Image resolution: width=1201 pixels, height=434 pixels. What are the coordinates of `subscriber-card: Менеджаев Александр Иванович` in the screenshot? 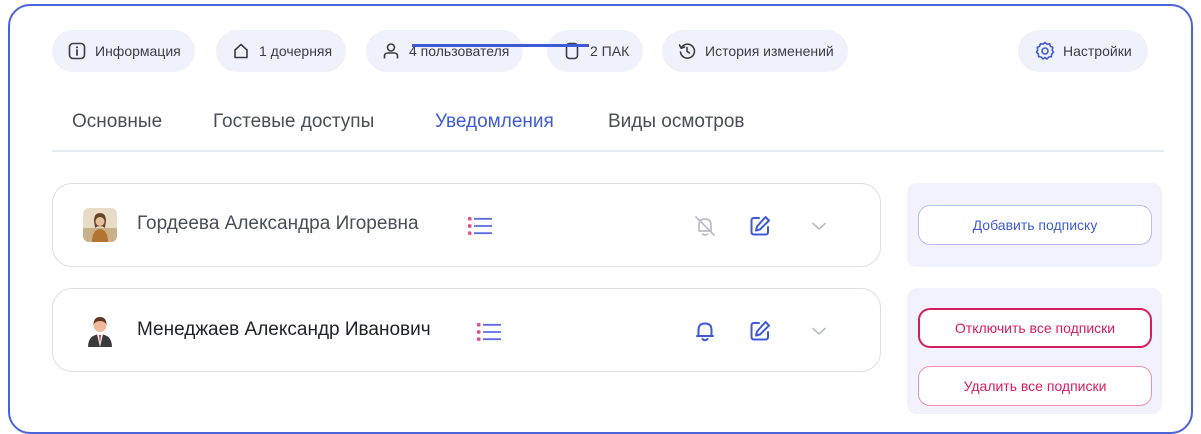 It's located at (466, 330).